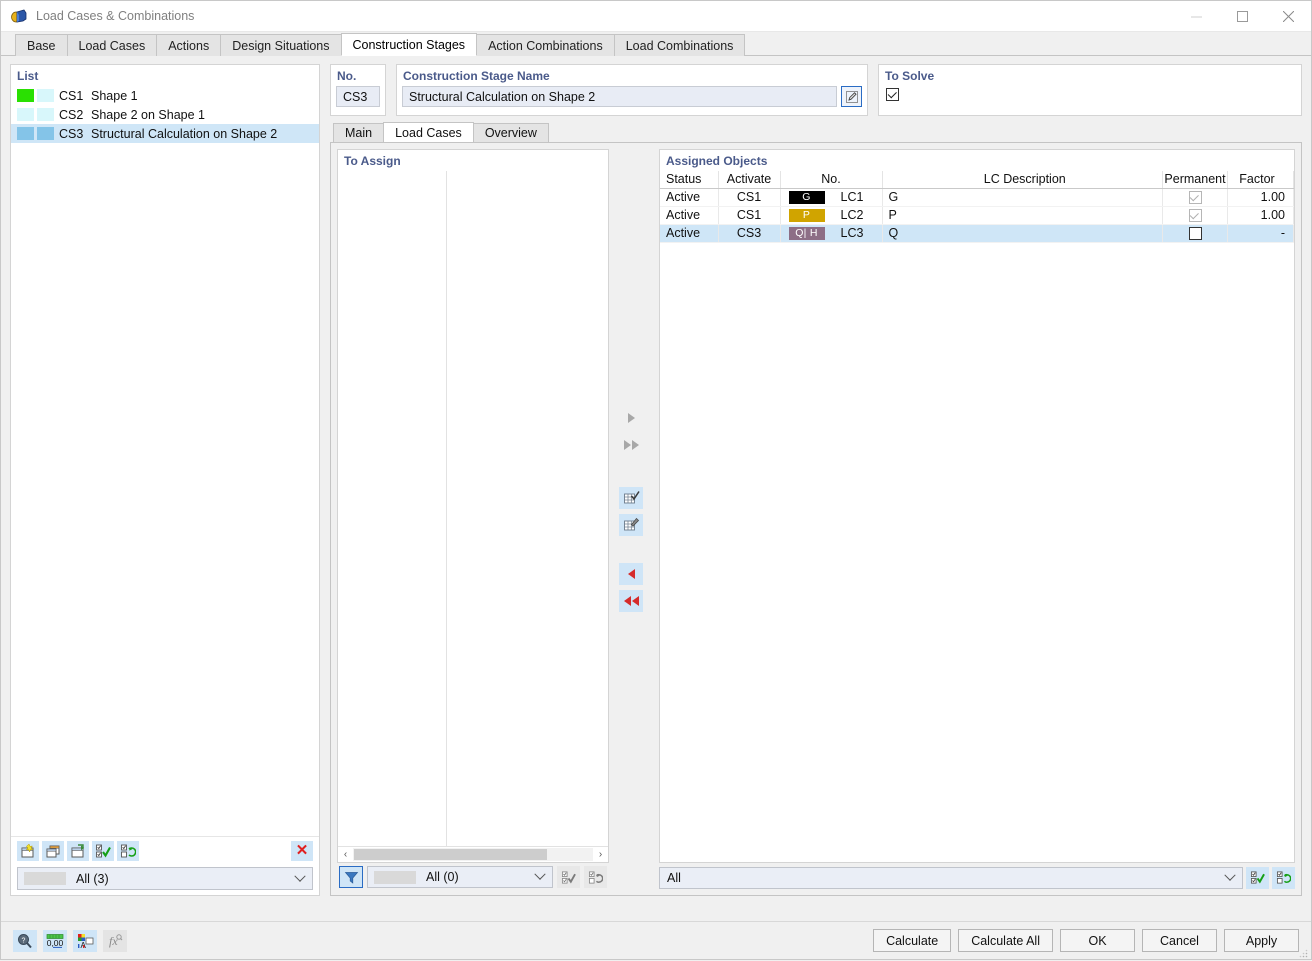 Image resolution: width=1312 pixels, height=961 pixels. I want to click on select-all-button, so click(103, 851).